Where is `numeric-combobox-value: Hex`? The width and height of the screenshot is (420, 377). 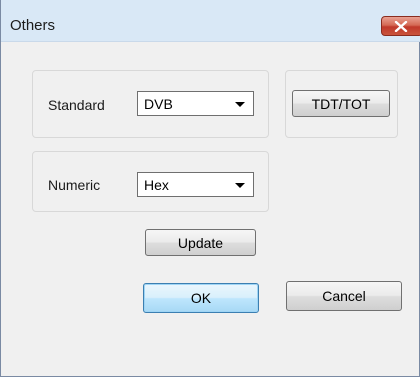
numeric-combobox-value: Hex is located at coordinates (156, 185).